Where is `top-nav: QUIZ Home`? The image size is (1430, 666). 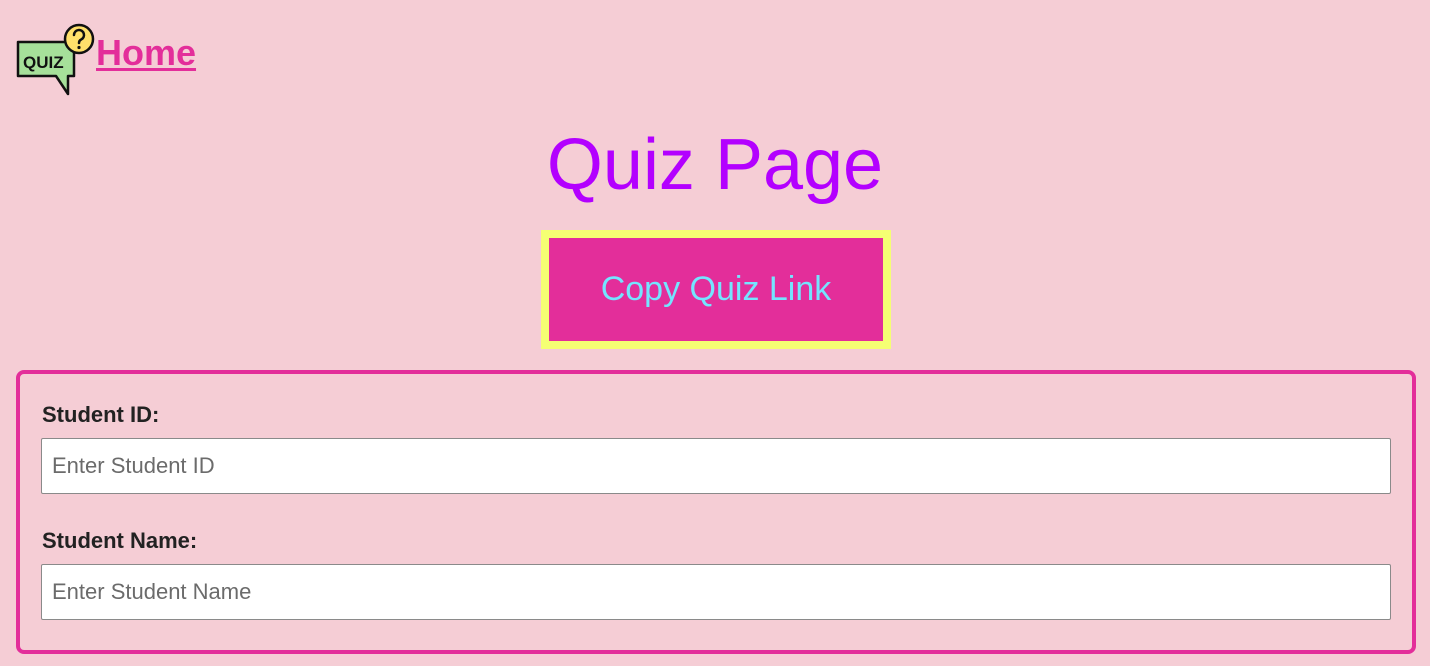
top-nav: QUIZ Home is located at coordinates (106, 59).